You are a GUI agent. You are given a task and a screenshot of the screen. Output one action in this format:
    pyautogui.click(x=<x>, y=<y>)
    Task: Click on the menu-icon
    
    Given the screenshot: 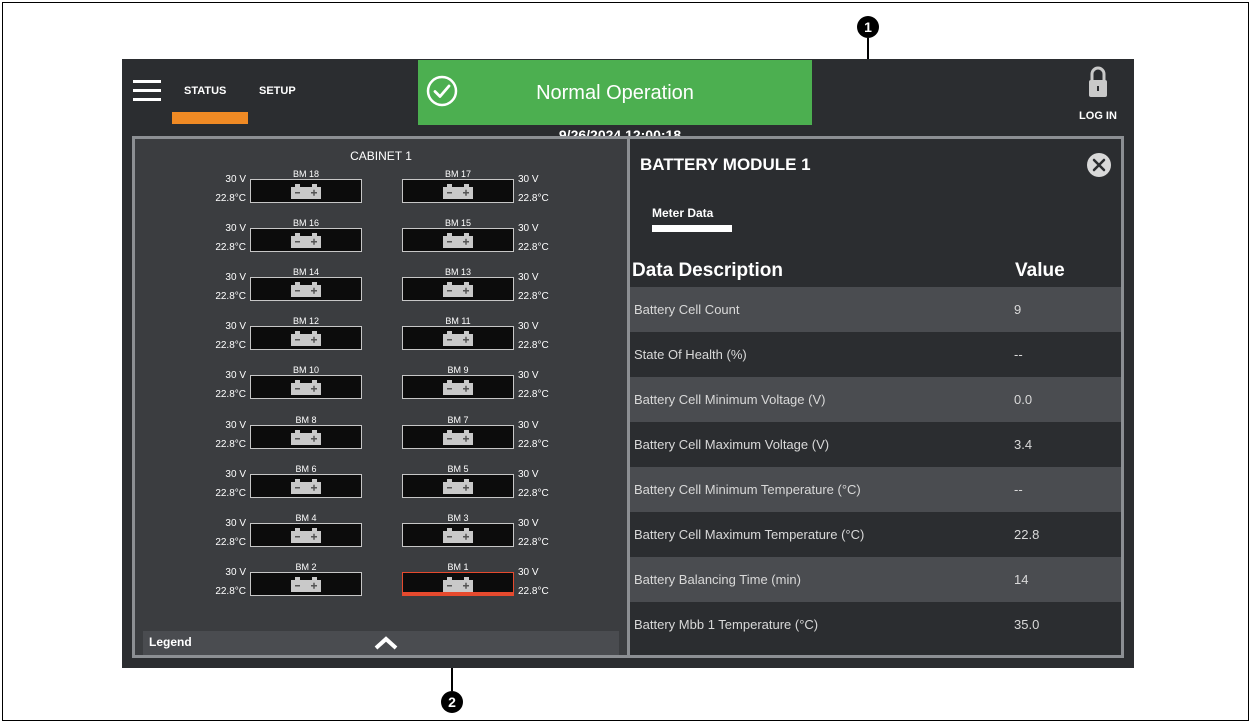 What is the action you would take?
    pyautogui.click(x=147, y=91)
    